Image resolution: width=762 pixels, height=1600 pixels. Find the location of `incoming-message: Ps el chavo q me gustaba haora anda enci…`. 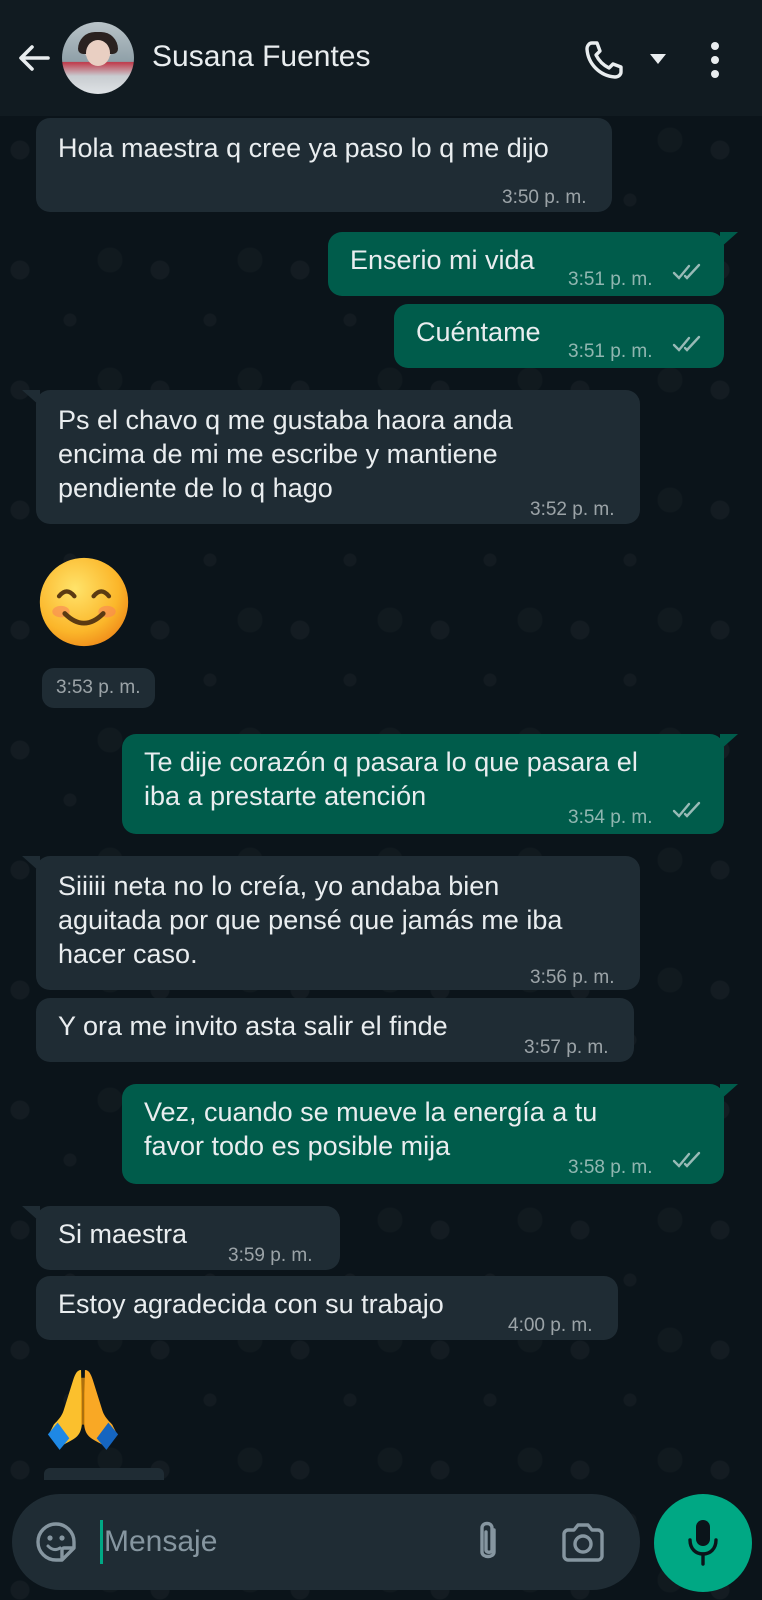

incoming-message: Ps el chavo q me gustaba haora anda enci… is located at coordinates (331, 457).